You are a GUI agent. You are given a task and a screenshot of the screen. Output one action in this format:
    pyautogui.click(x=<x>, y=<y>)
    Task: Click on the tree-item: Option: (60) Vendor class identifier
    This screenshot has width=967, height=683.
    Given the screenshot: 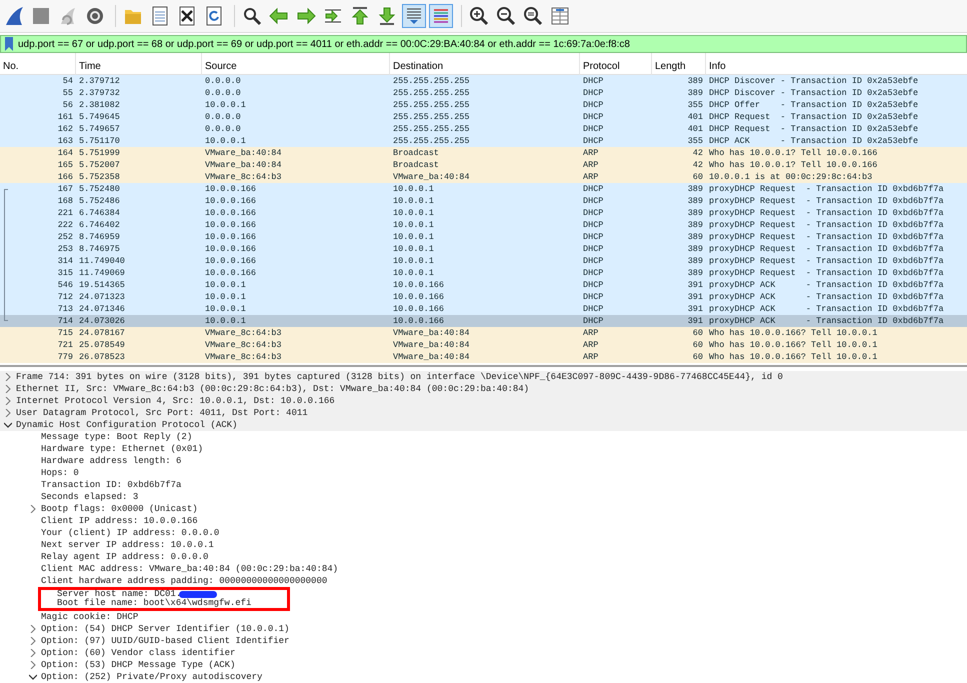 What is the action you would take?
    pyautogui.click(x=138, y=653)
    